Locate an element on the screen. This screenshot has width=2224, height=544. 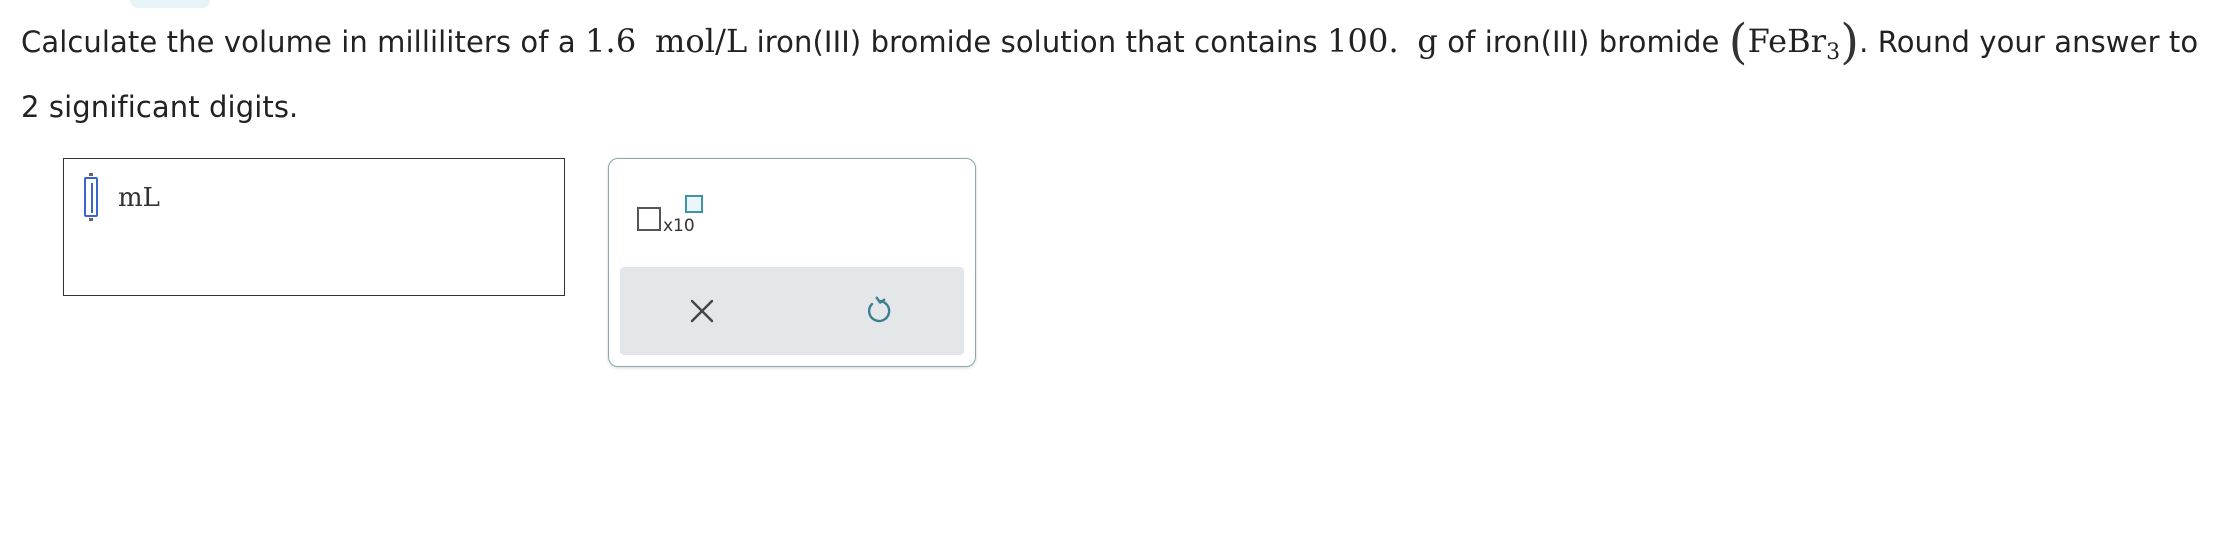
answer-input-slot is located at coordinates (91, 197).